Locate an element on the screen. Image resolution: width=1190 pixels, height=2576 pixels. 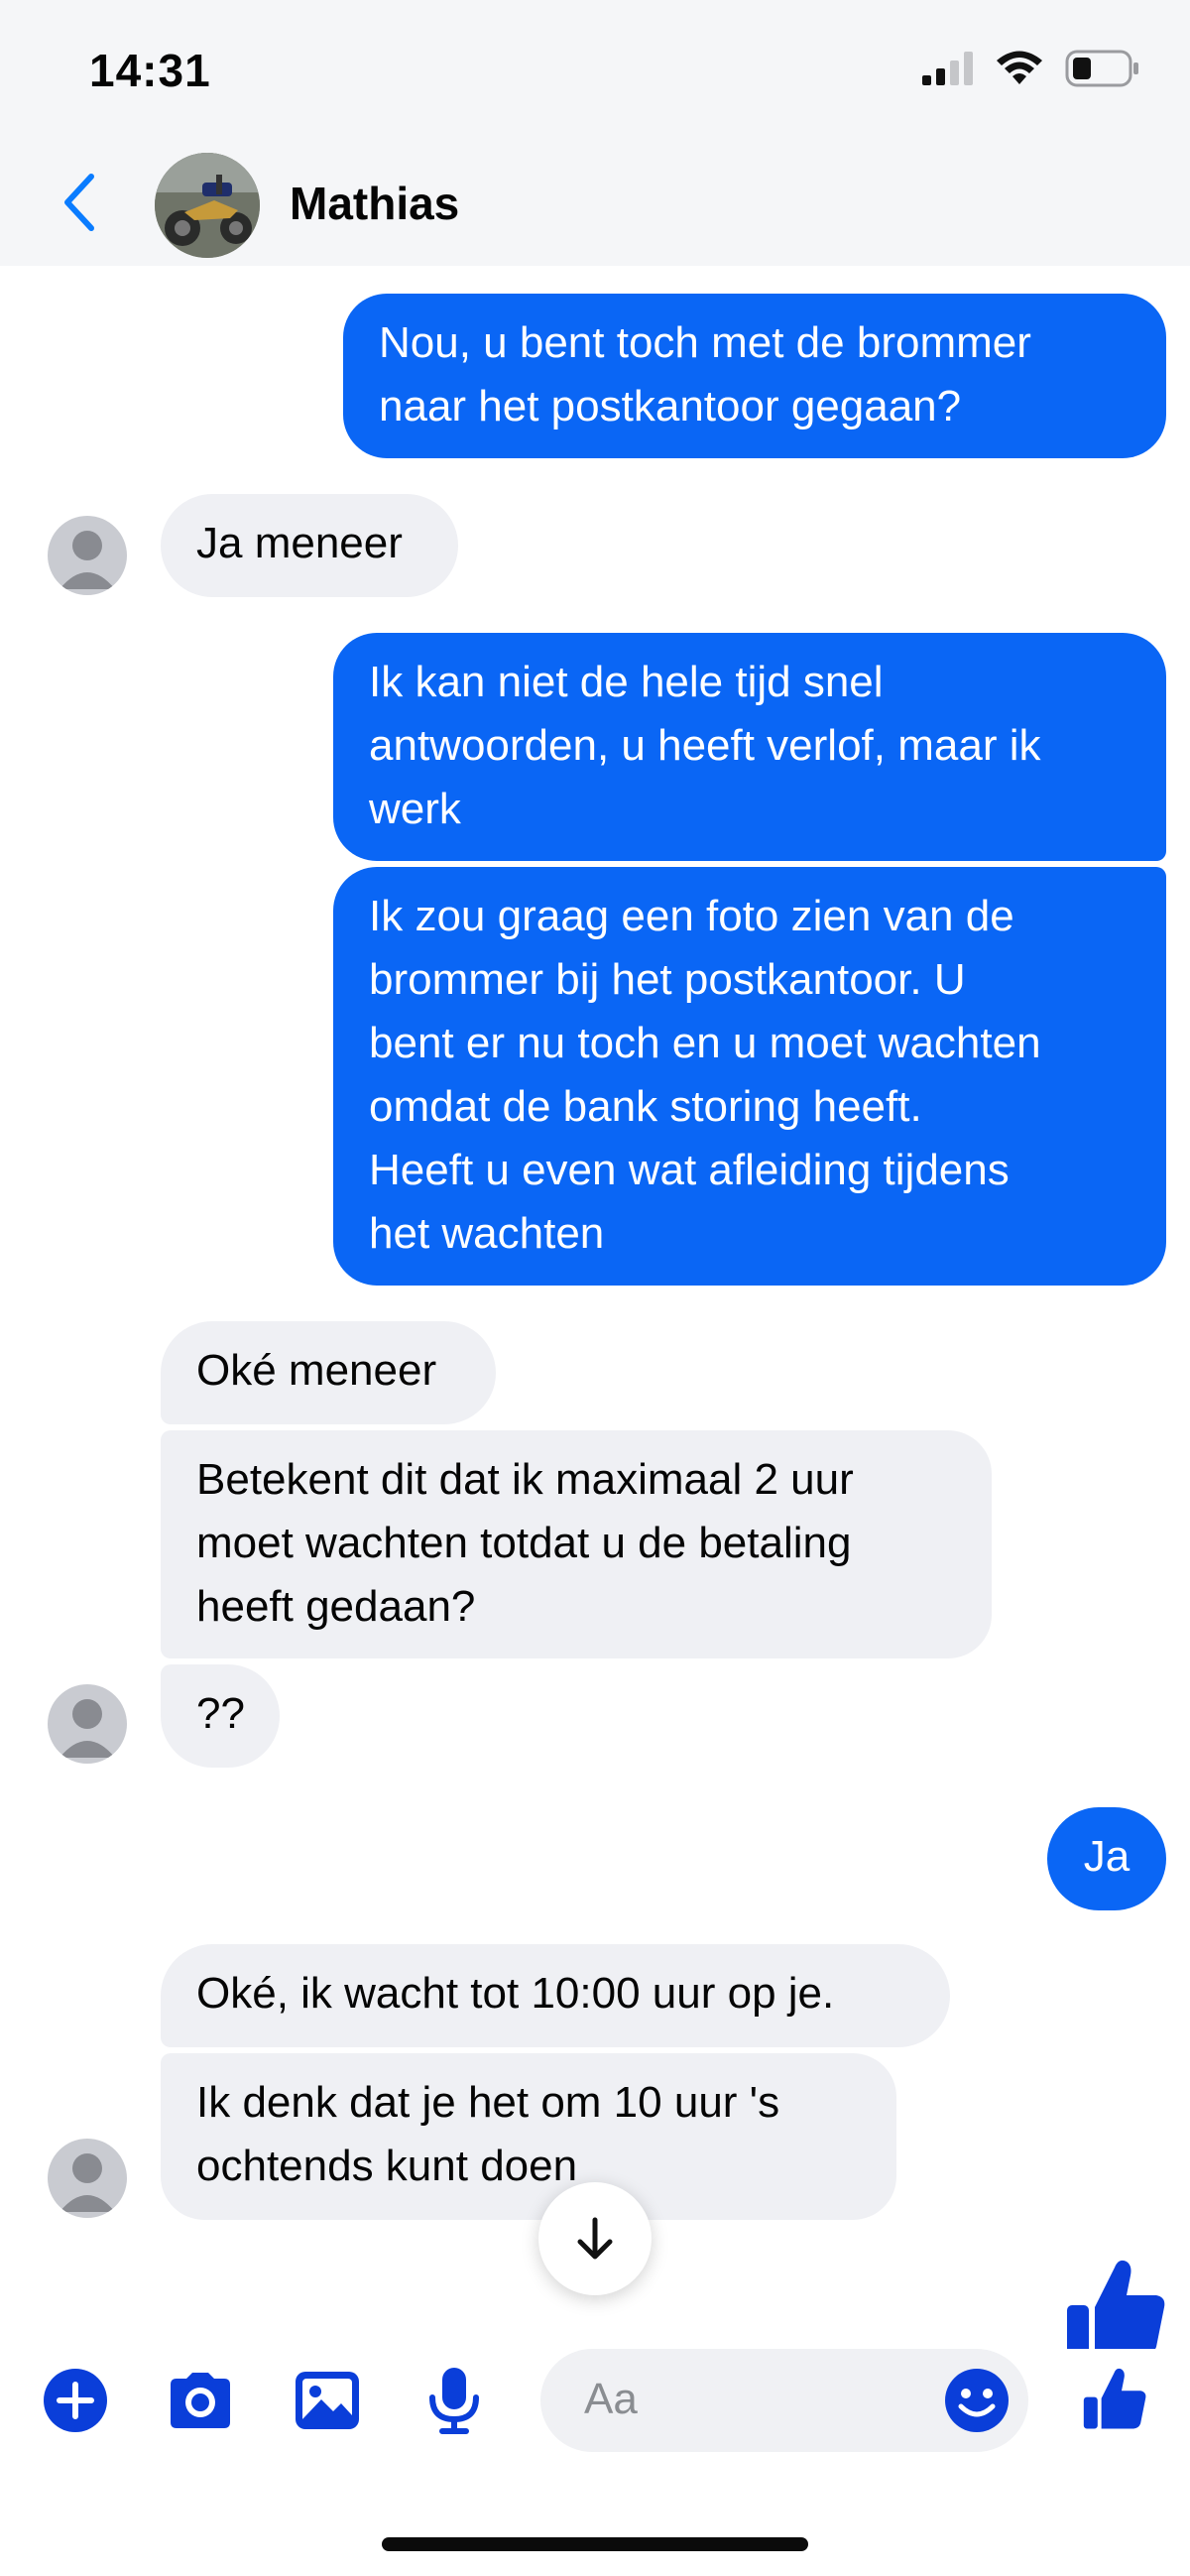
image-icon is located at coordinates (327, 2400).